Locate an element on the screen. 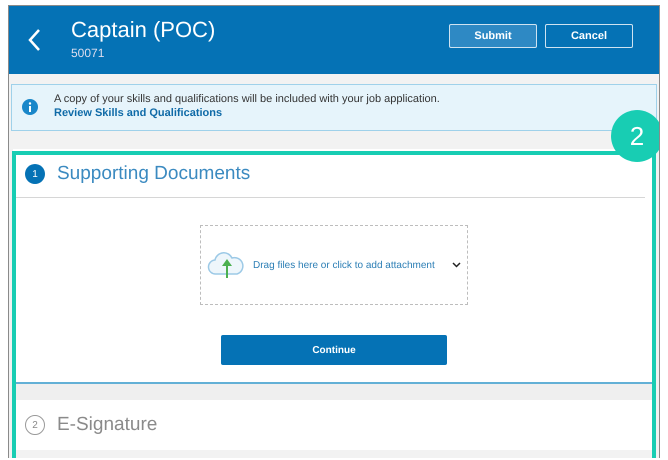 Image resolution: width=668 pixels, height=460 pixels. info-message: A copy of your skills and qualifications will be included with your job application. is located at coordinates (247, 99).